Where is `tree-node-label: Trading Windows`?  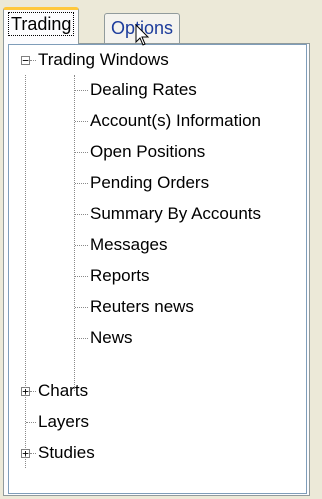 tree-node-label: Trading Windows is located at coordinates (103, 59).